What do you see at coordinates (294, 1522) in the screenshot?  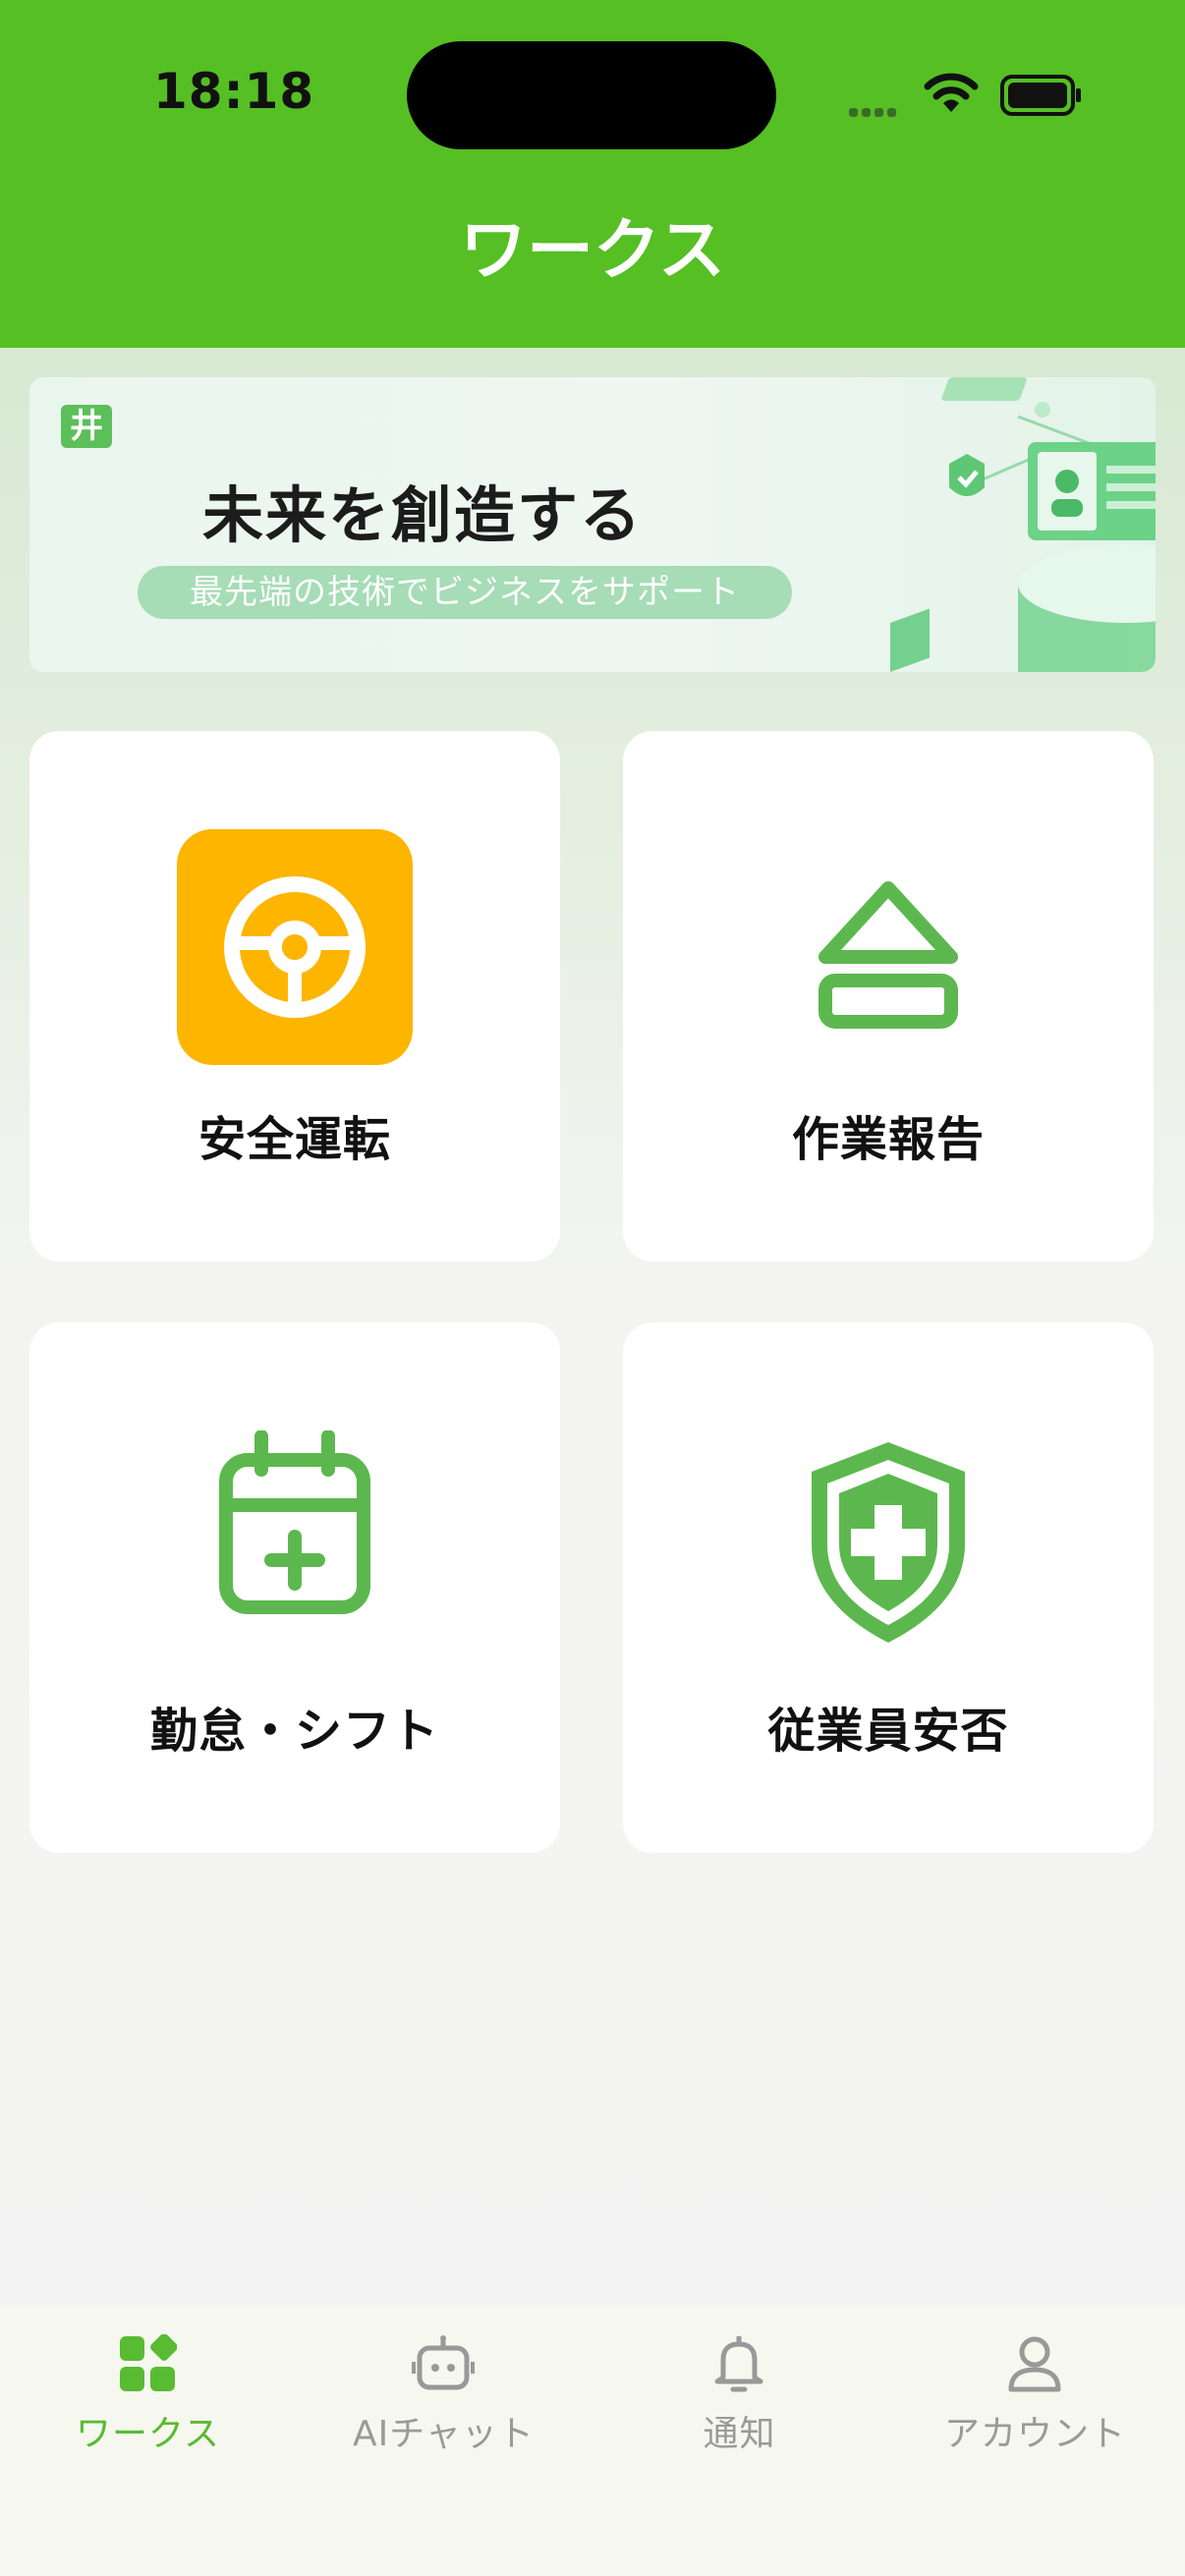 I see `calendar-add-icon` at bounding box center [294, 1522].